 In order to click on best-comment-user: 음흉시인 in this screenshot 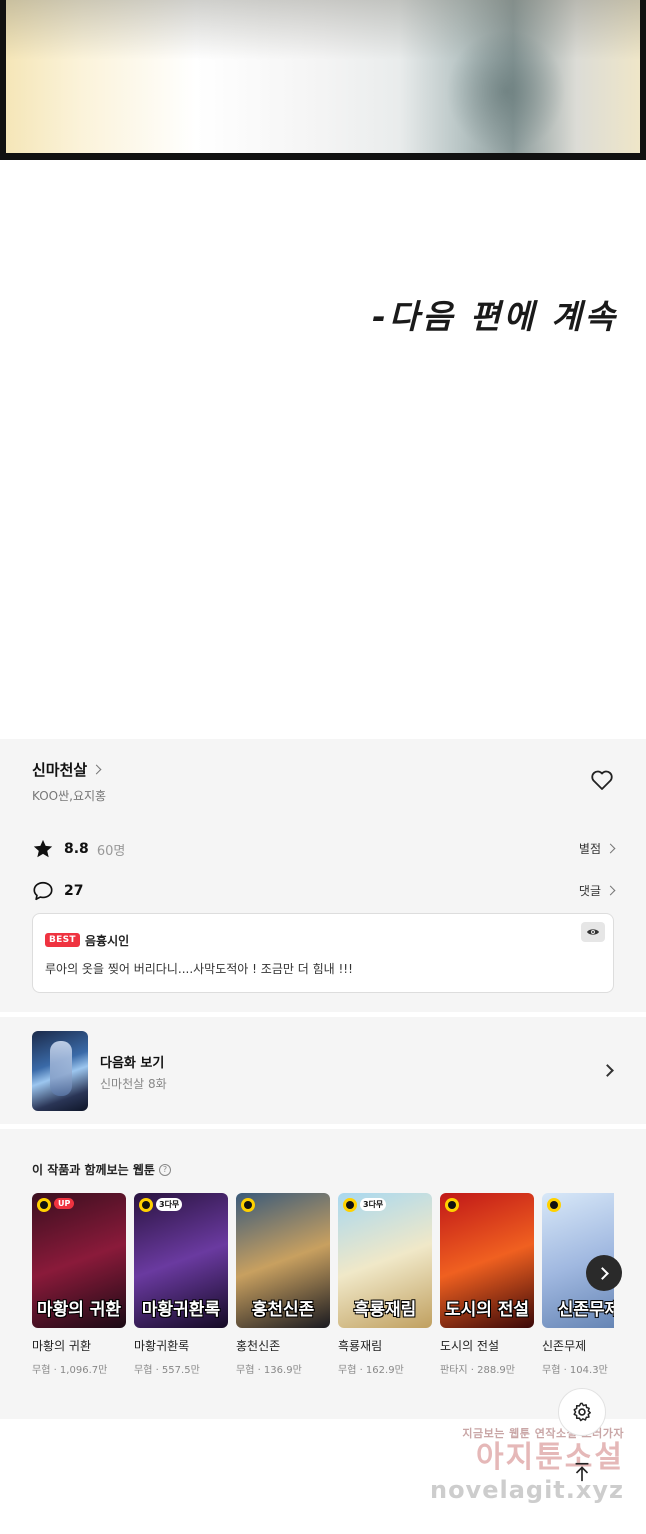, I will do `click(107, 941)`.